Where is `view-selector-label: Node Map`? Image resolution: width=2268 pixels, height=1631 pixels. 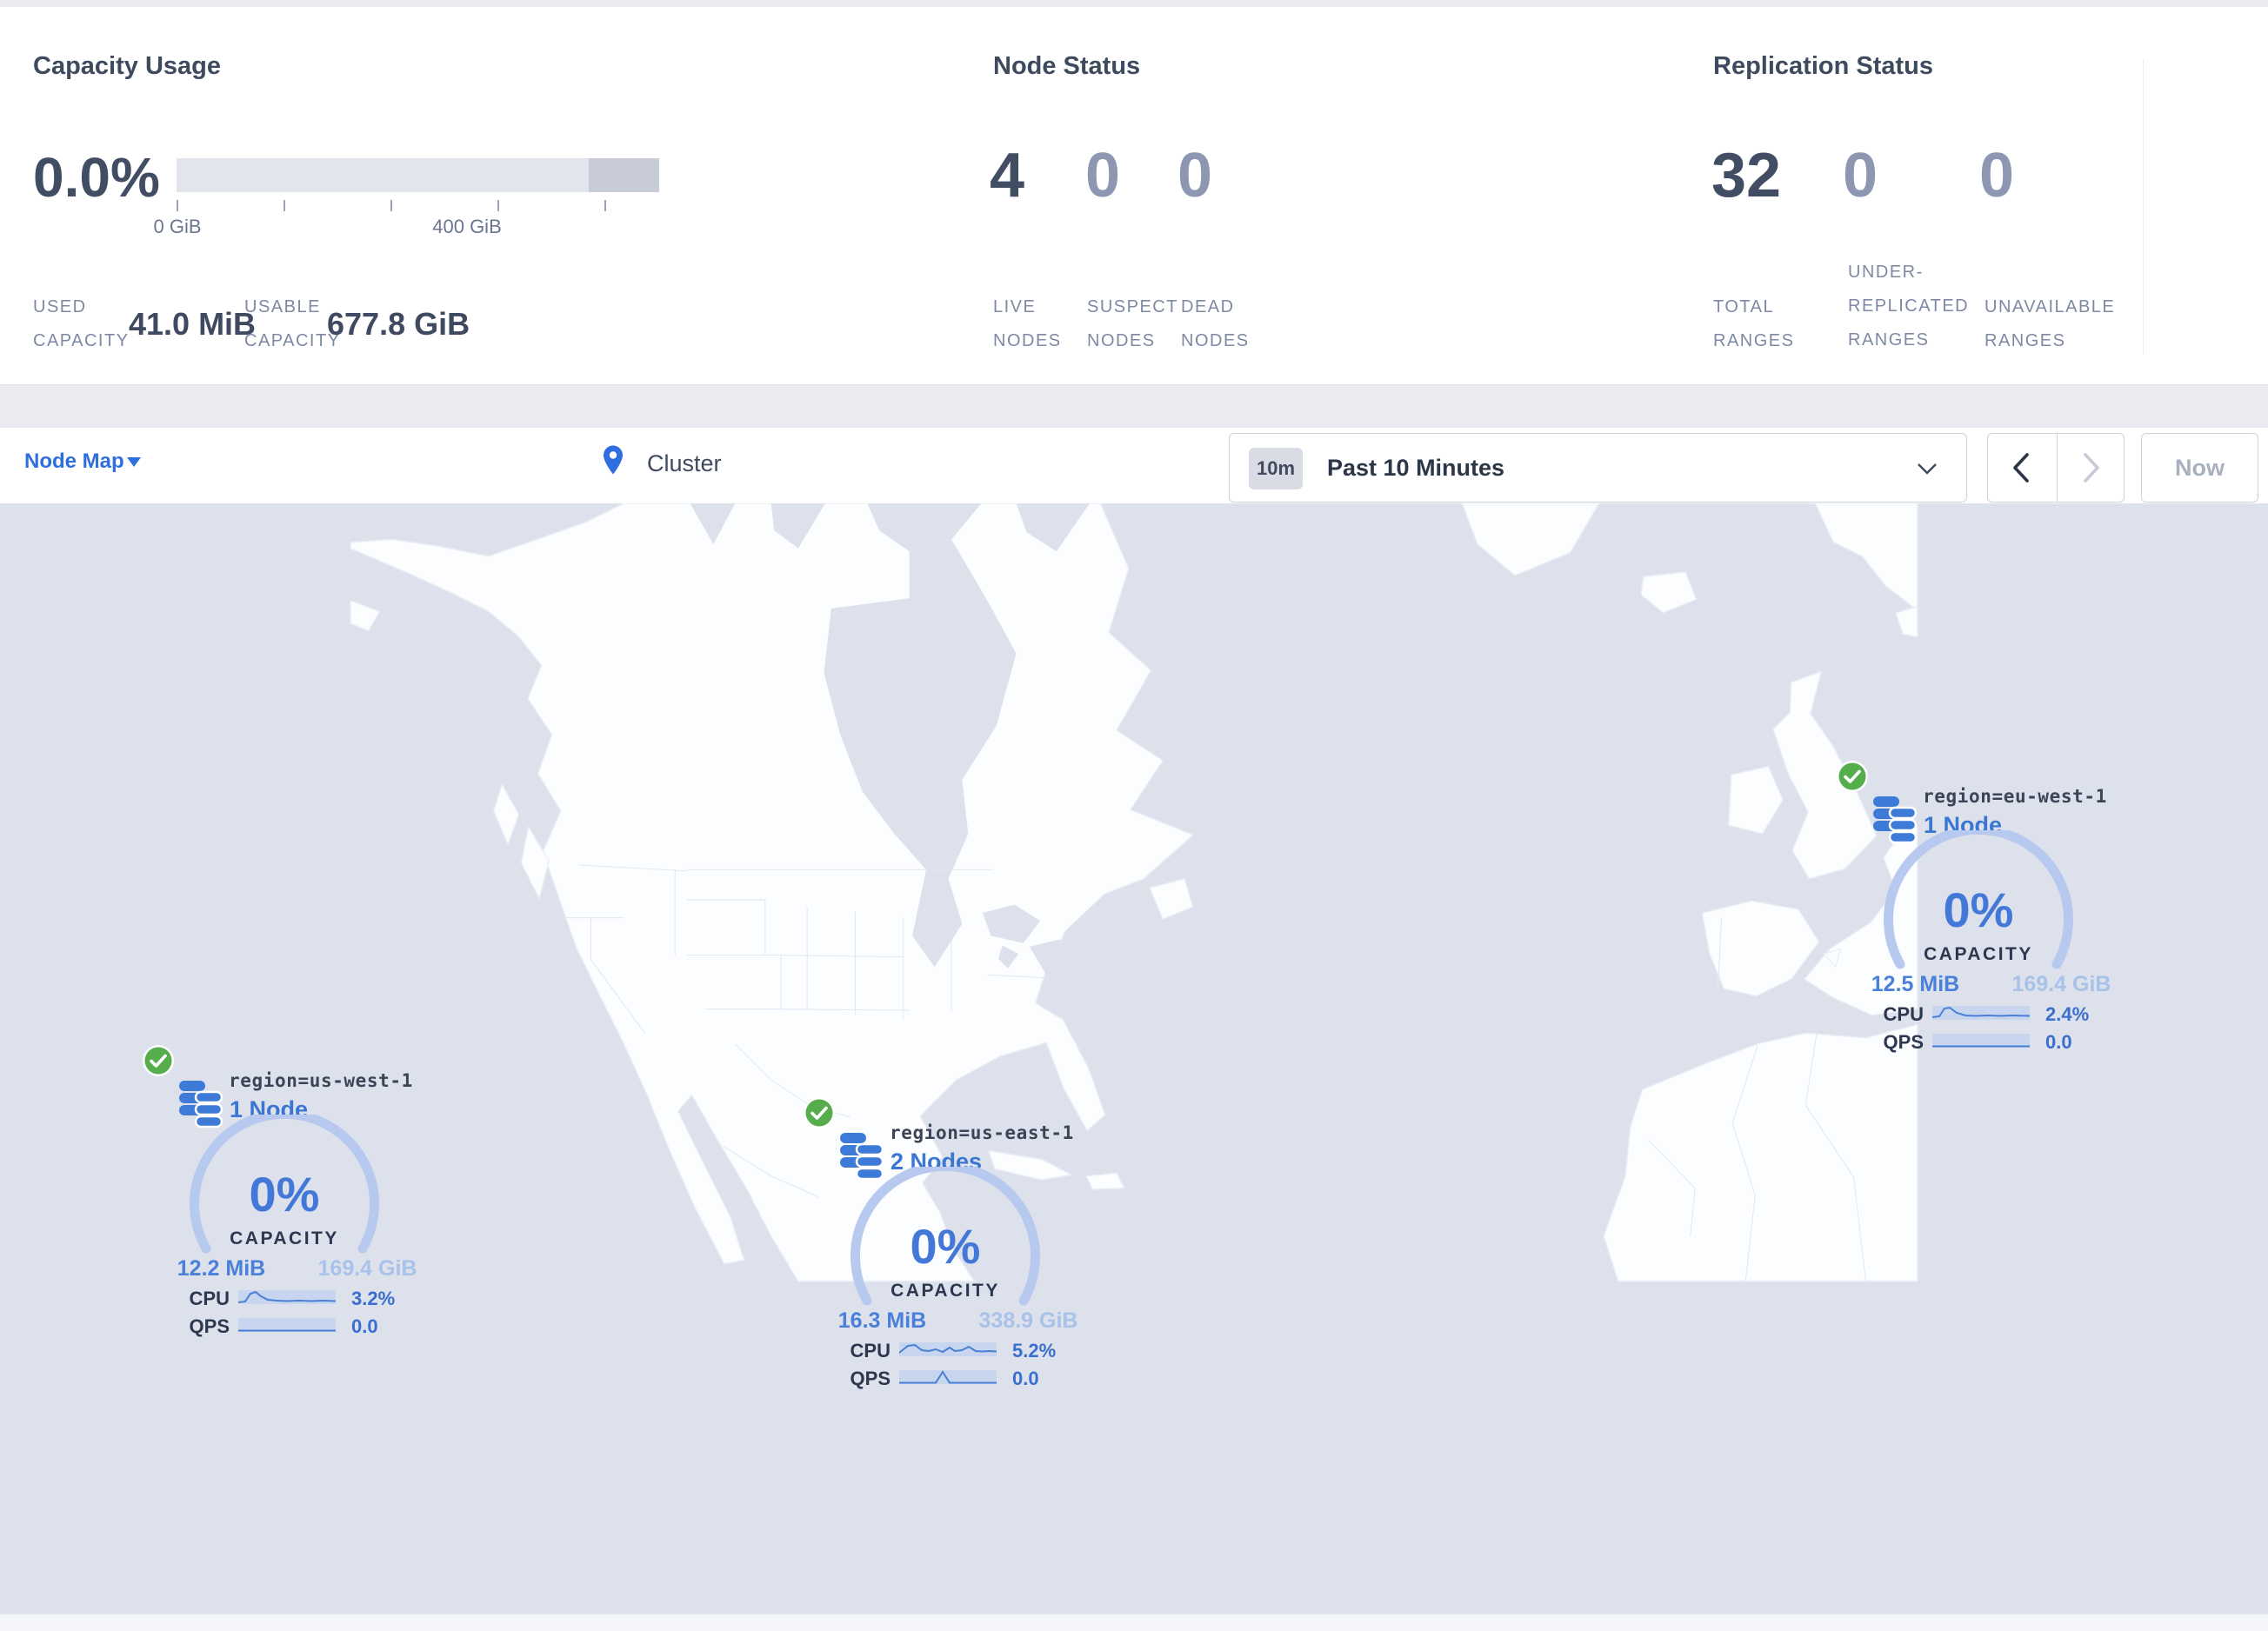
view-selector-label: Node Map is located at coordinates (74, 461).